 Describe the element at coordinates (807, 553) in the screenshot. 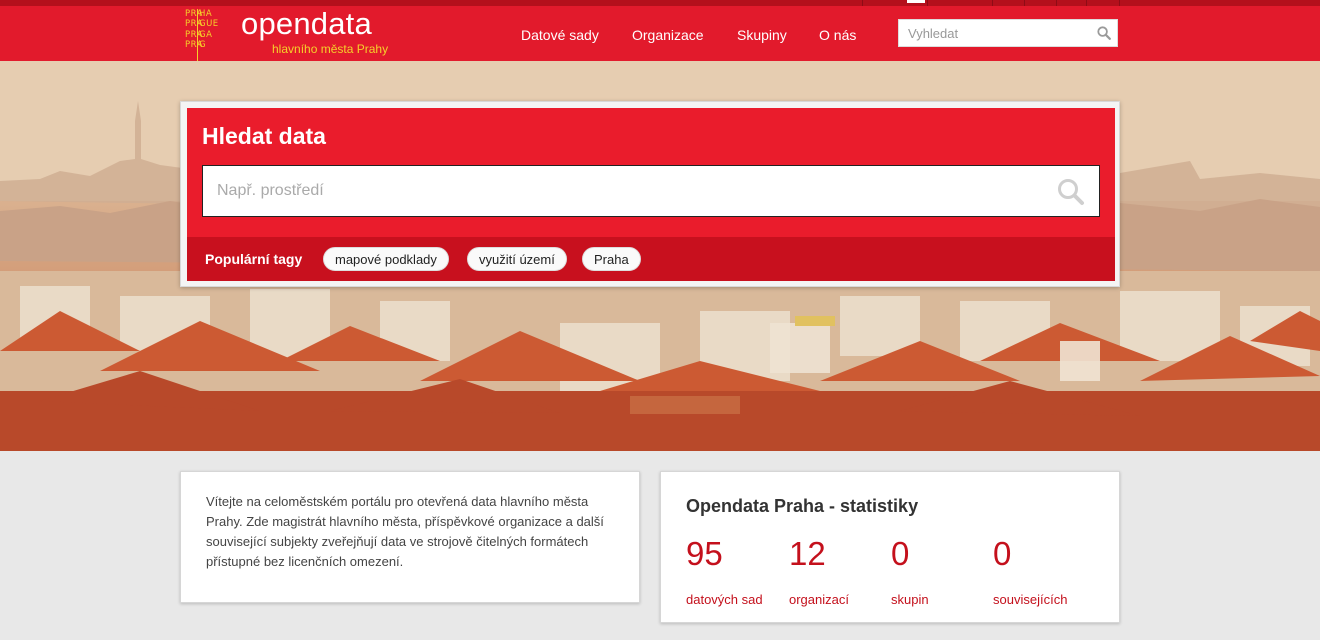

I see `stat-value: 12` at that location.